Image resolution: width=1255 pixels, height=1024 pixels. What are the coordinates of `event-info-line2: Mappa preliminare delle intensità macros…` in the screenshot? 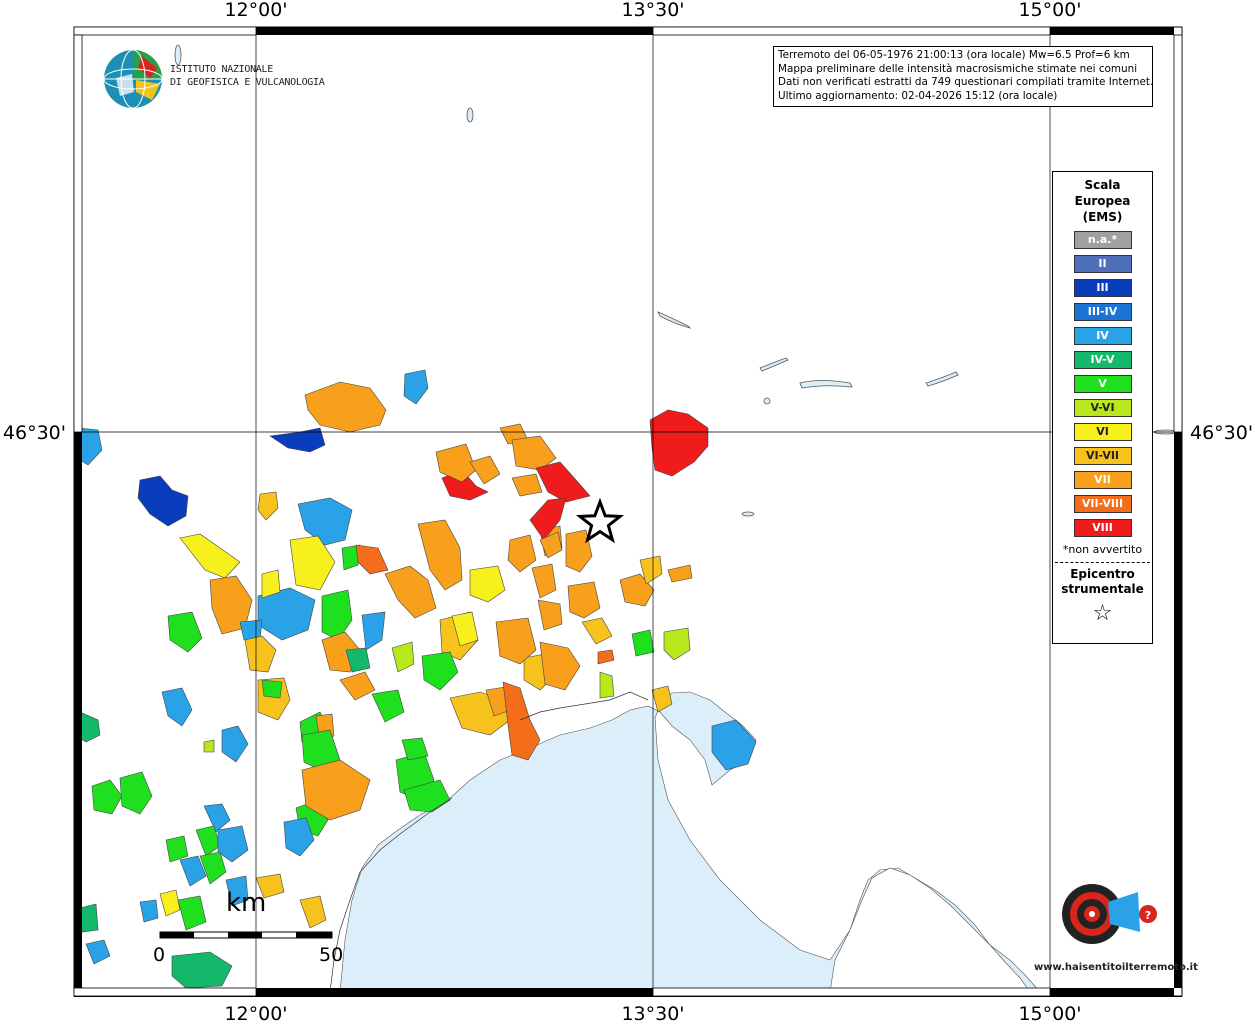 It's located at (958, 68).